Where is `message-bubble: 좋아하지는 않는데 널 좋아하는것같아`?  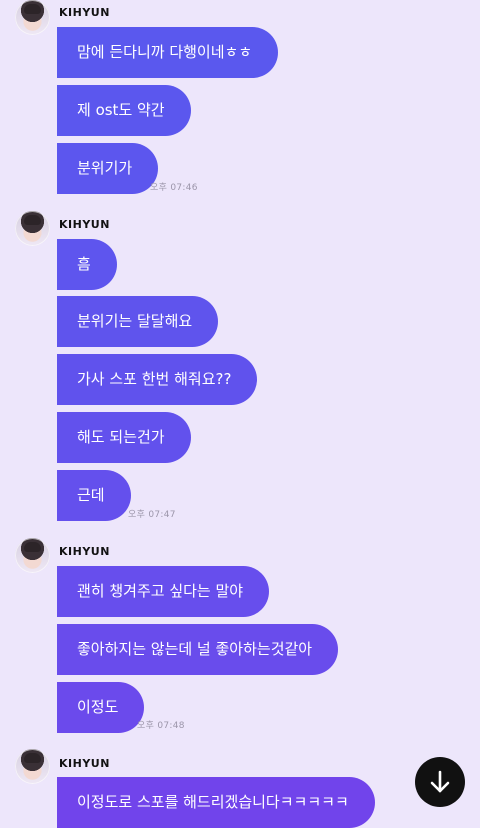
message-bubble: 좋아하지는 않는데 널 좋아하는것같아 is located at coordinates (198, 649).